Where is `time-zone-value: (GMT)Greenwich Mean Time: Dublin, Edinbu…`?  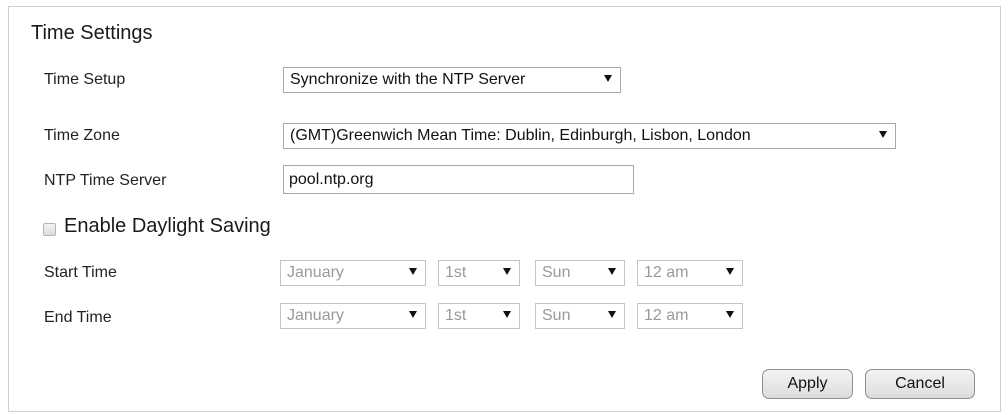
time-zone-value: (GMT)Greenwich Mean Time: Dublin, Edinbu… is located at coordinates (520, 135).